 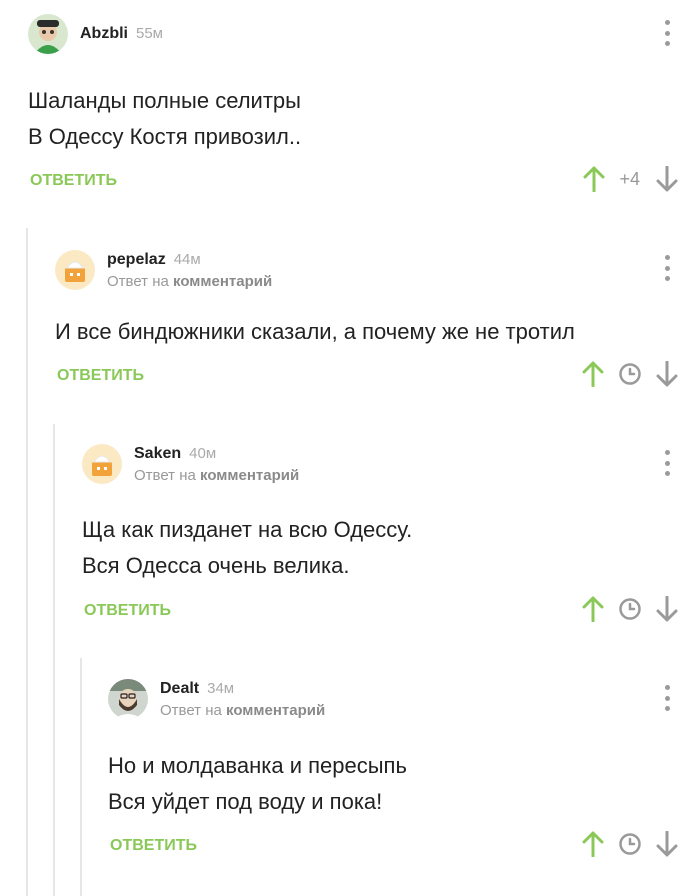 I want to click on comment-header: pepelaz 44м Ответ на комментарий, so click(x=163, y=270).